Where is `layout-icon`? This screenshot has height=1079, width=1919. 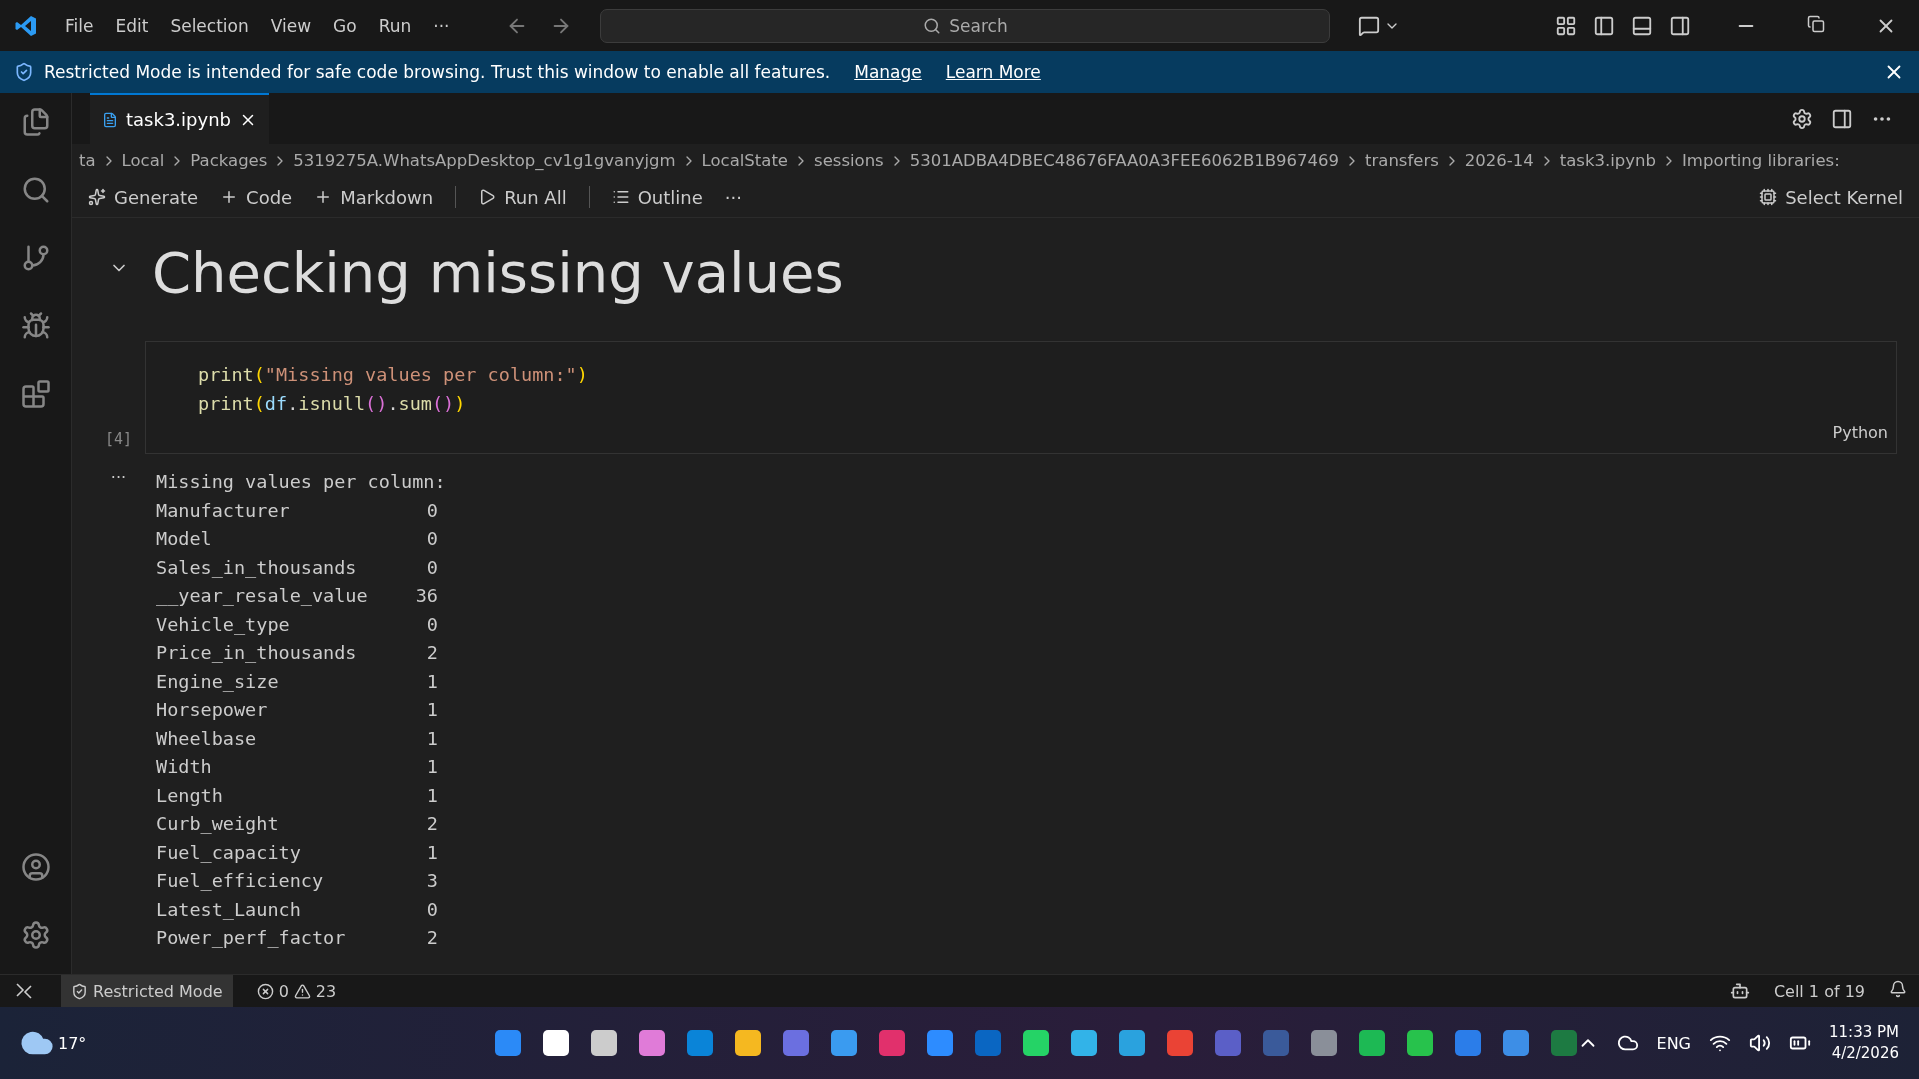
layout-icon is located at coordinates (1566, 25).